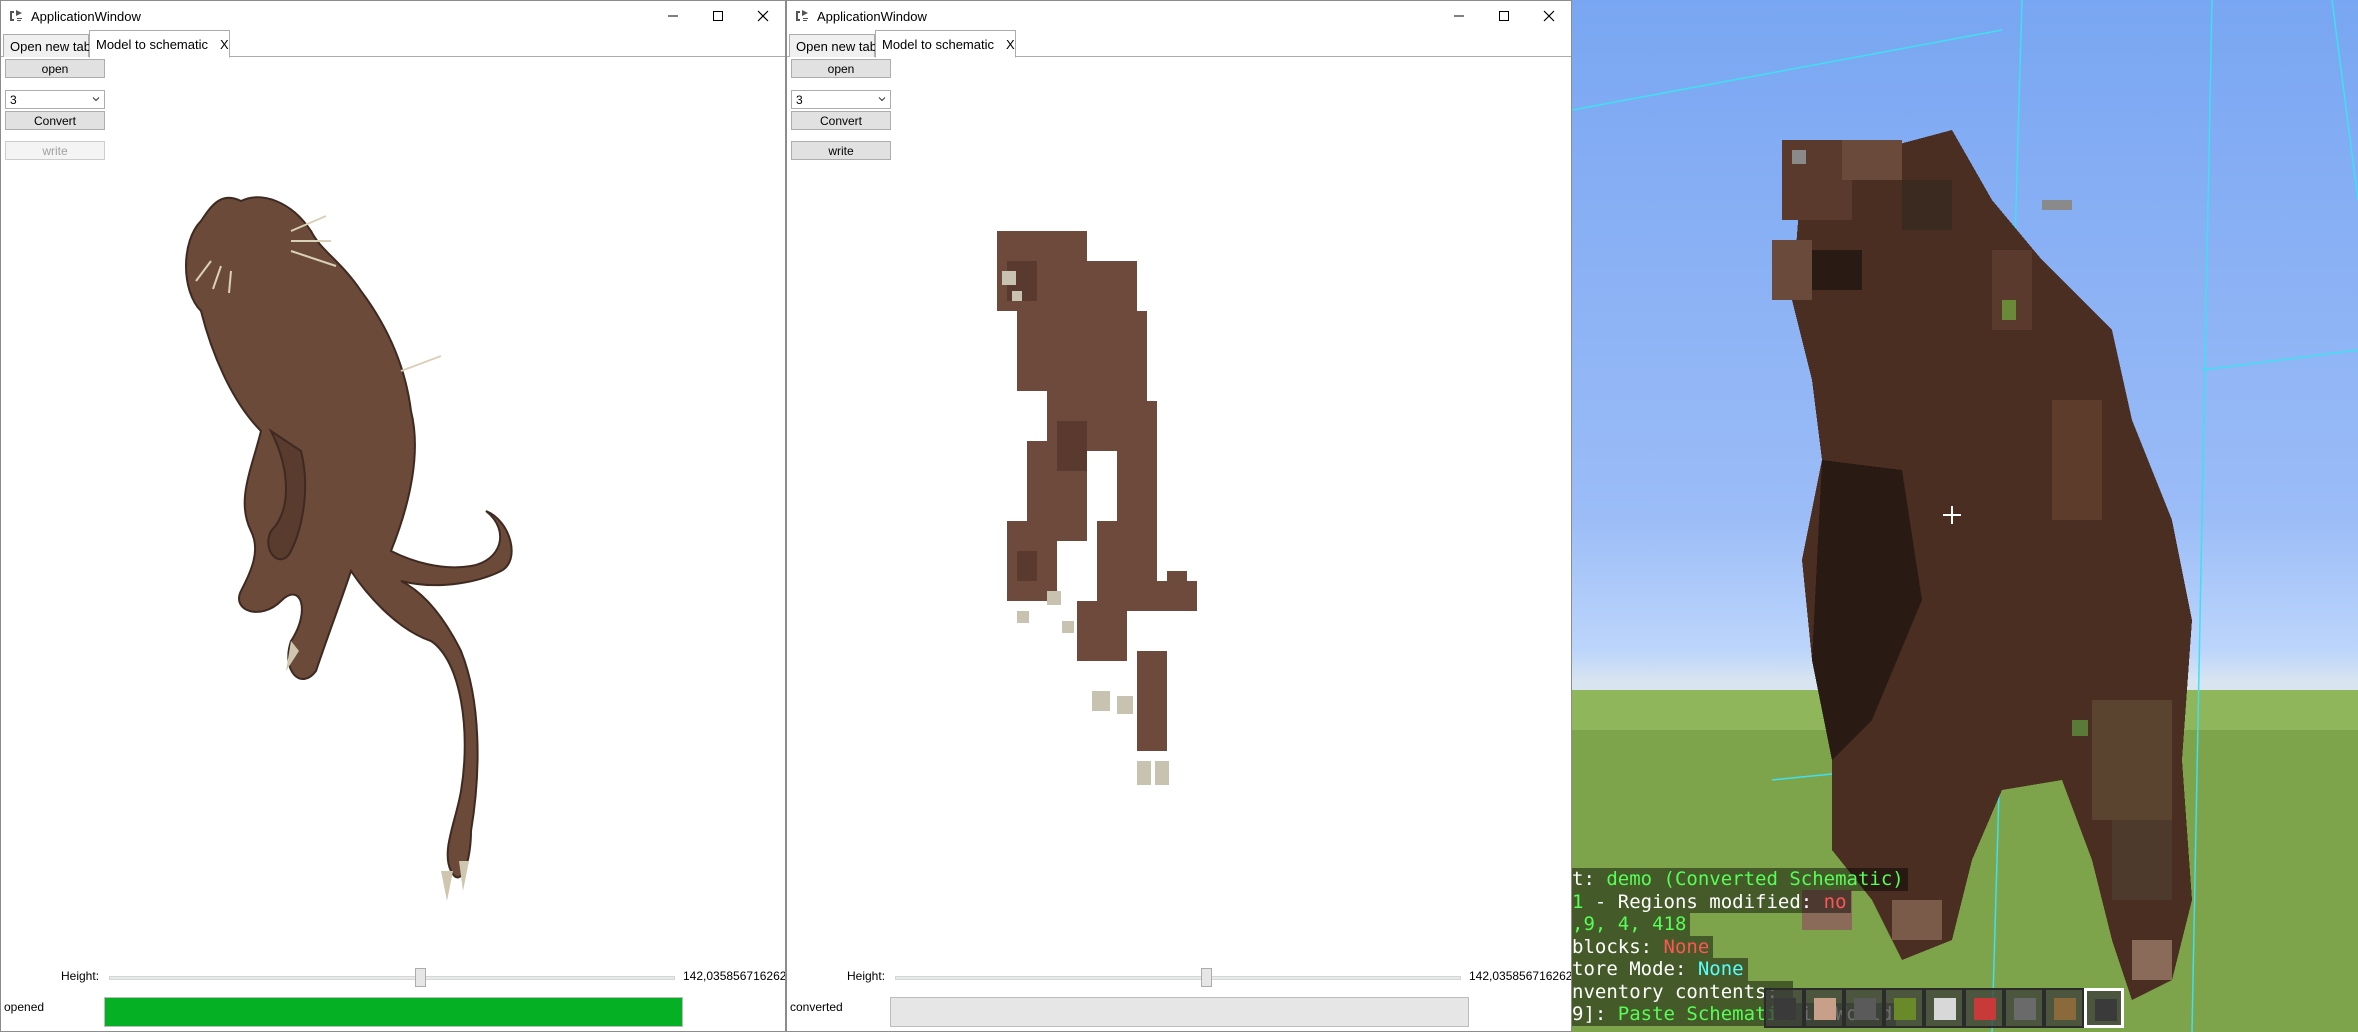  I want to click on chat-segment: nventory contents:, so click(1681, 991).